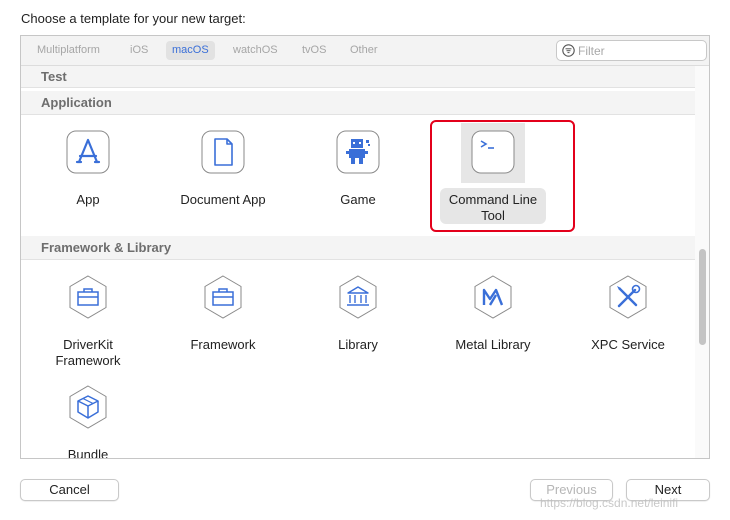 This screenshot has height=520, width=730. Describe the element at coordinates (255, 50) in the screenshot. I see `tab-watchos: watchOS` at that location.